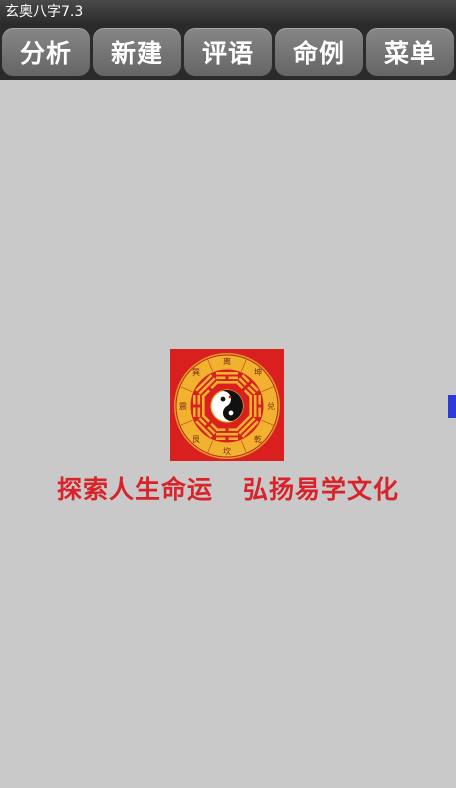 The width and height of the screenshot is (456, 788). Describe the element at coordinates (196, 439) in the screenshot. I see `trigram-label: 艮` at that location.